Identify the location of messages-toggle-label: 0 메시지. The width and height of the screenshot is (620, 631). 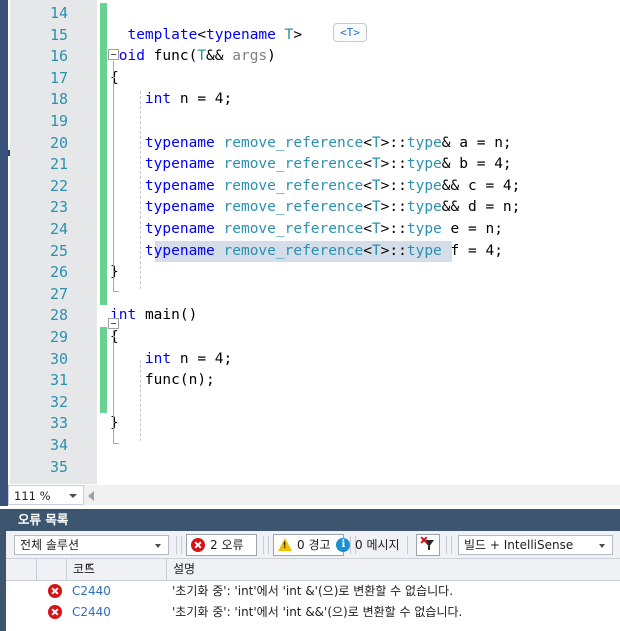
(377, 545).